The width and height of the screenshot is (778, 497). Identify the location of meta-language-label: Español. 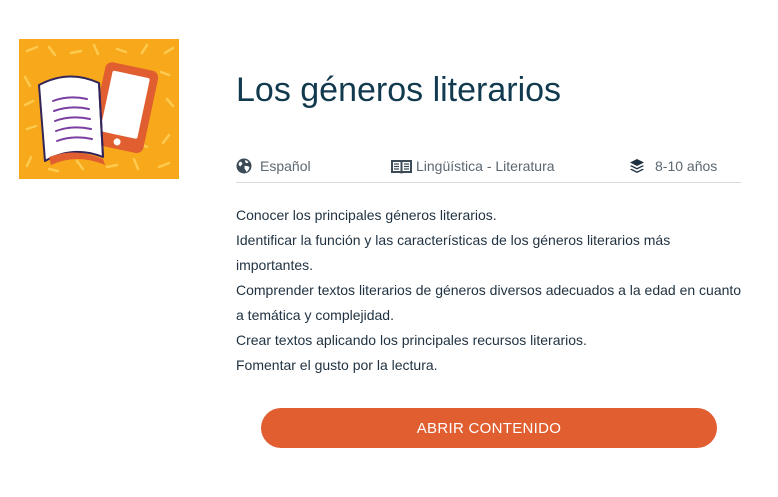
(285, 166).